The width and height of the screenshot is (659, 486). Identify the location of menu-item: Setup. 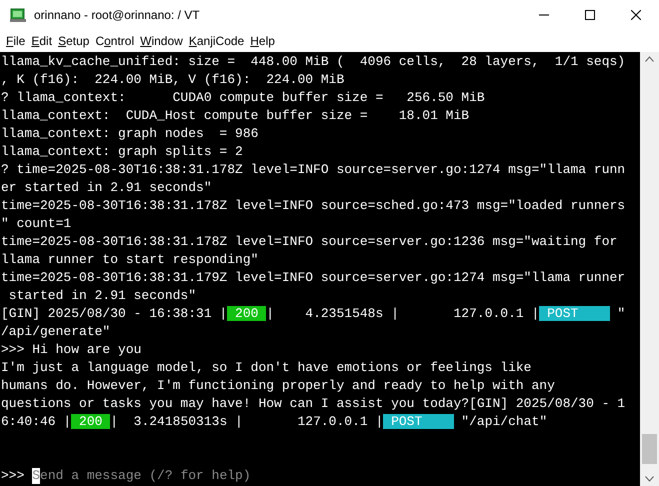
(74, 41).